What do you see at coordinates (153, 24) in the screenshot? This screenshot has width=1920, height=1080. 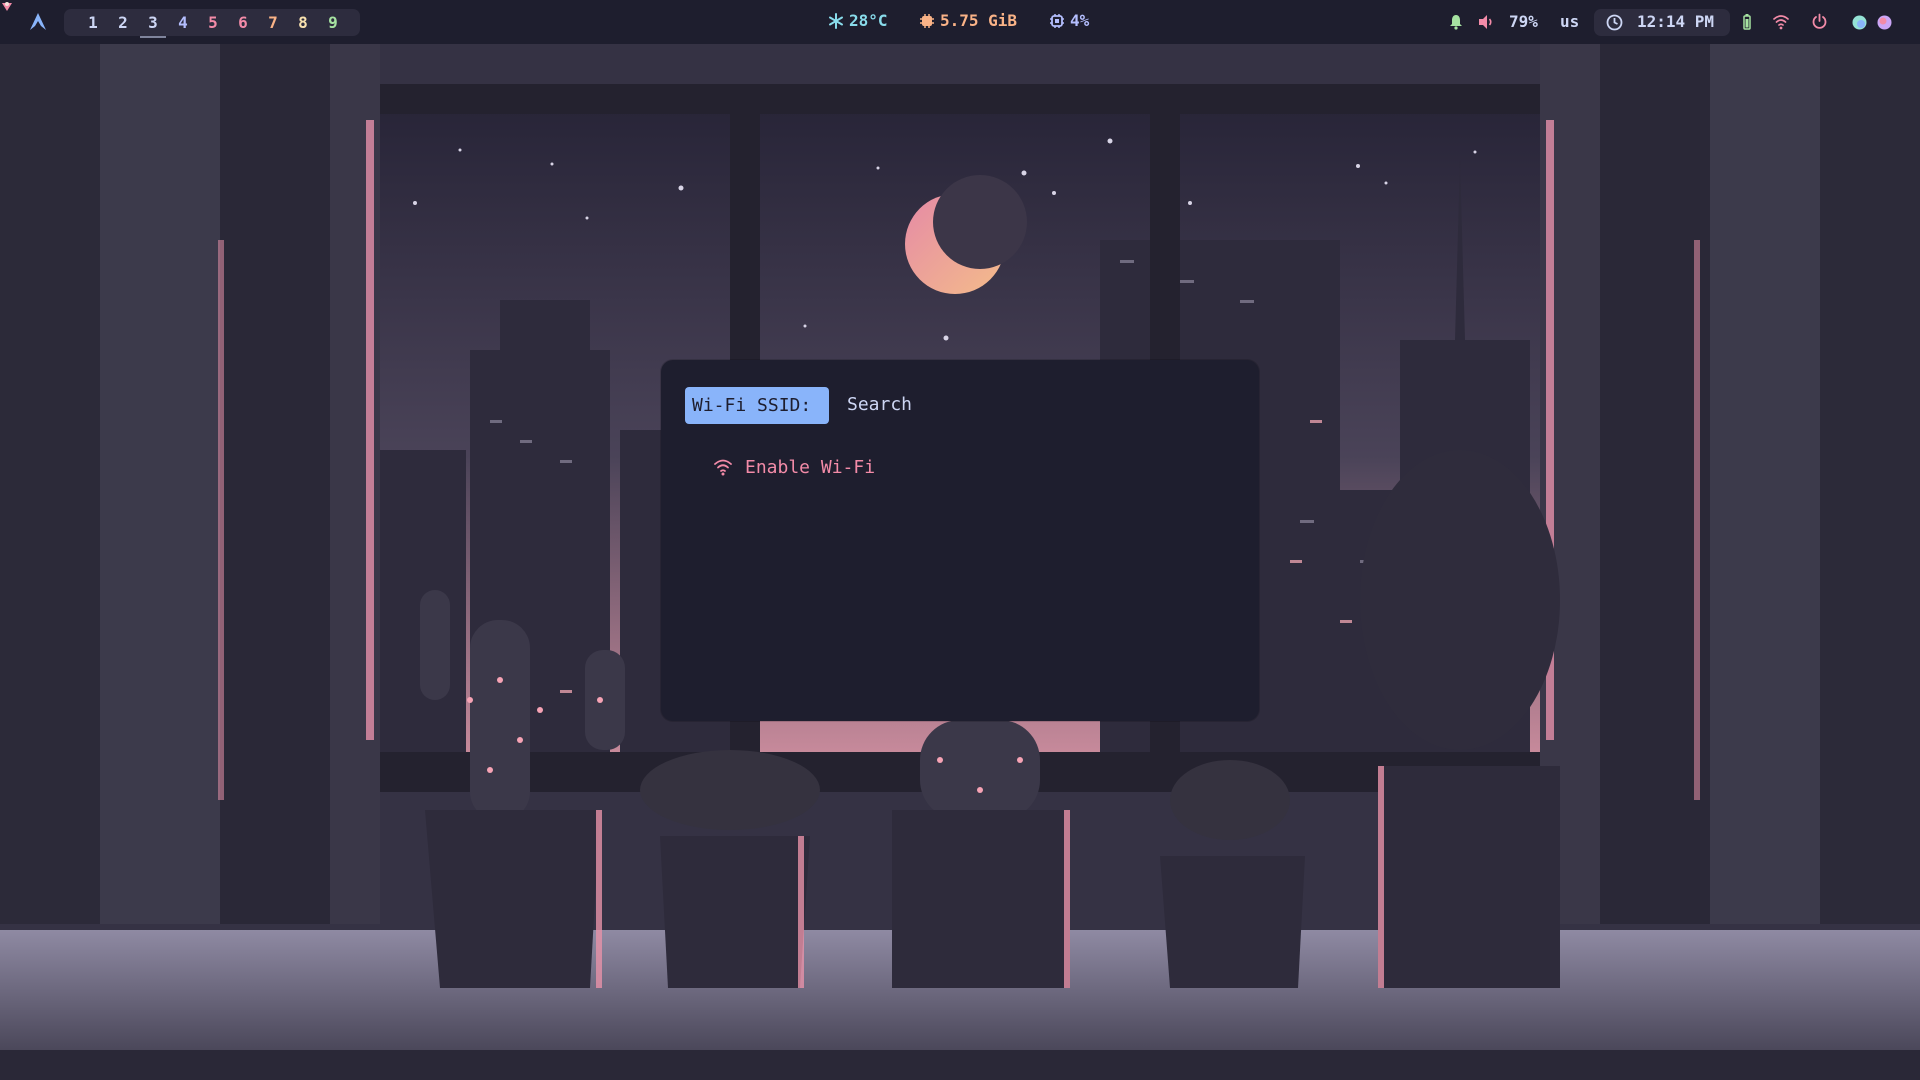 I see `workspace-button: 3` at bounding box center [153, 24].